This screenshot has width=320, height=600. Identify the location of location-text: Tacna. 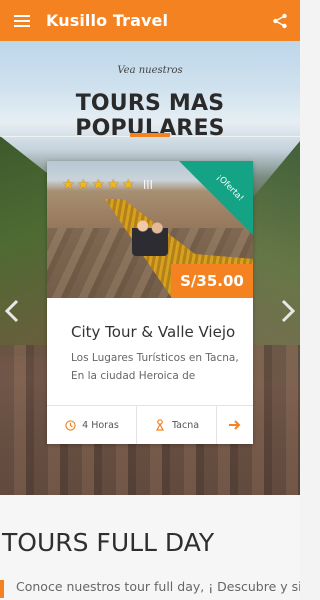
(185, 425).